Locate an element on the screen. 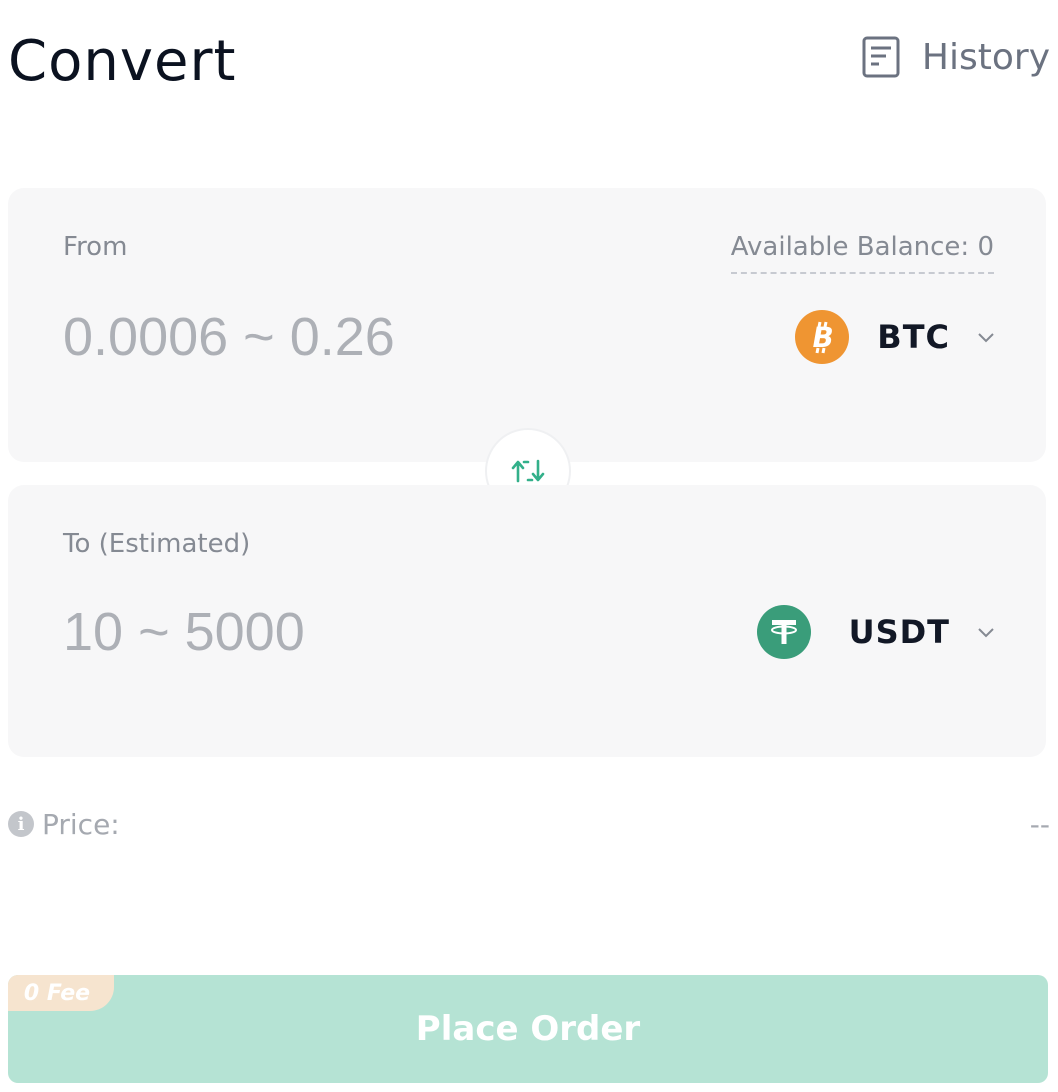  place-order-button: Place Order is located at coordinates (528, 1029).